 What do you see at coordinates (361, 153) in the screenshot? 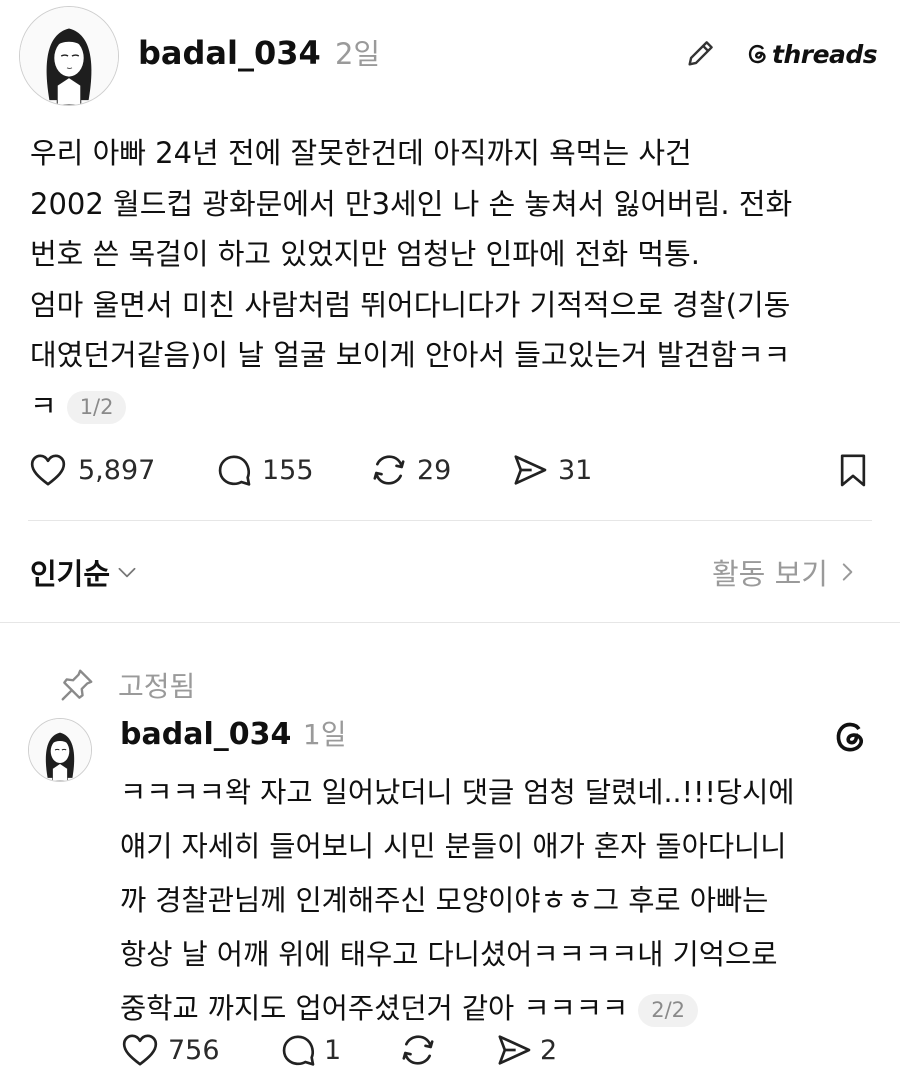
I see `post-line: 우리 아빠 24년 전에 잘못한건데 아직까지 욕먹는 사건` at bounding box center [361, 153].